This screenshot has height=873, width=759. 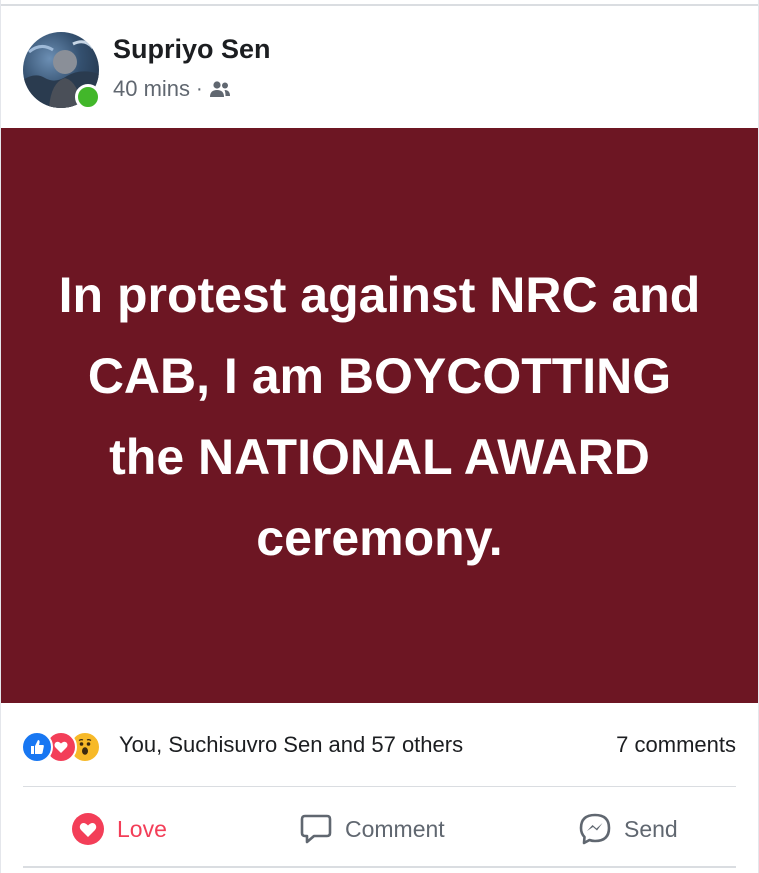 I want to click on comment-button-label: Comment, so click(x=395, y=828).